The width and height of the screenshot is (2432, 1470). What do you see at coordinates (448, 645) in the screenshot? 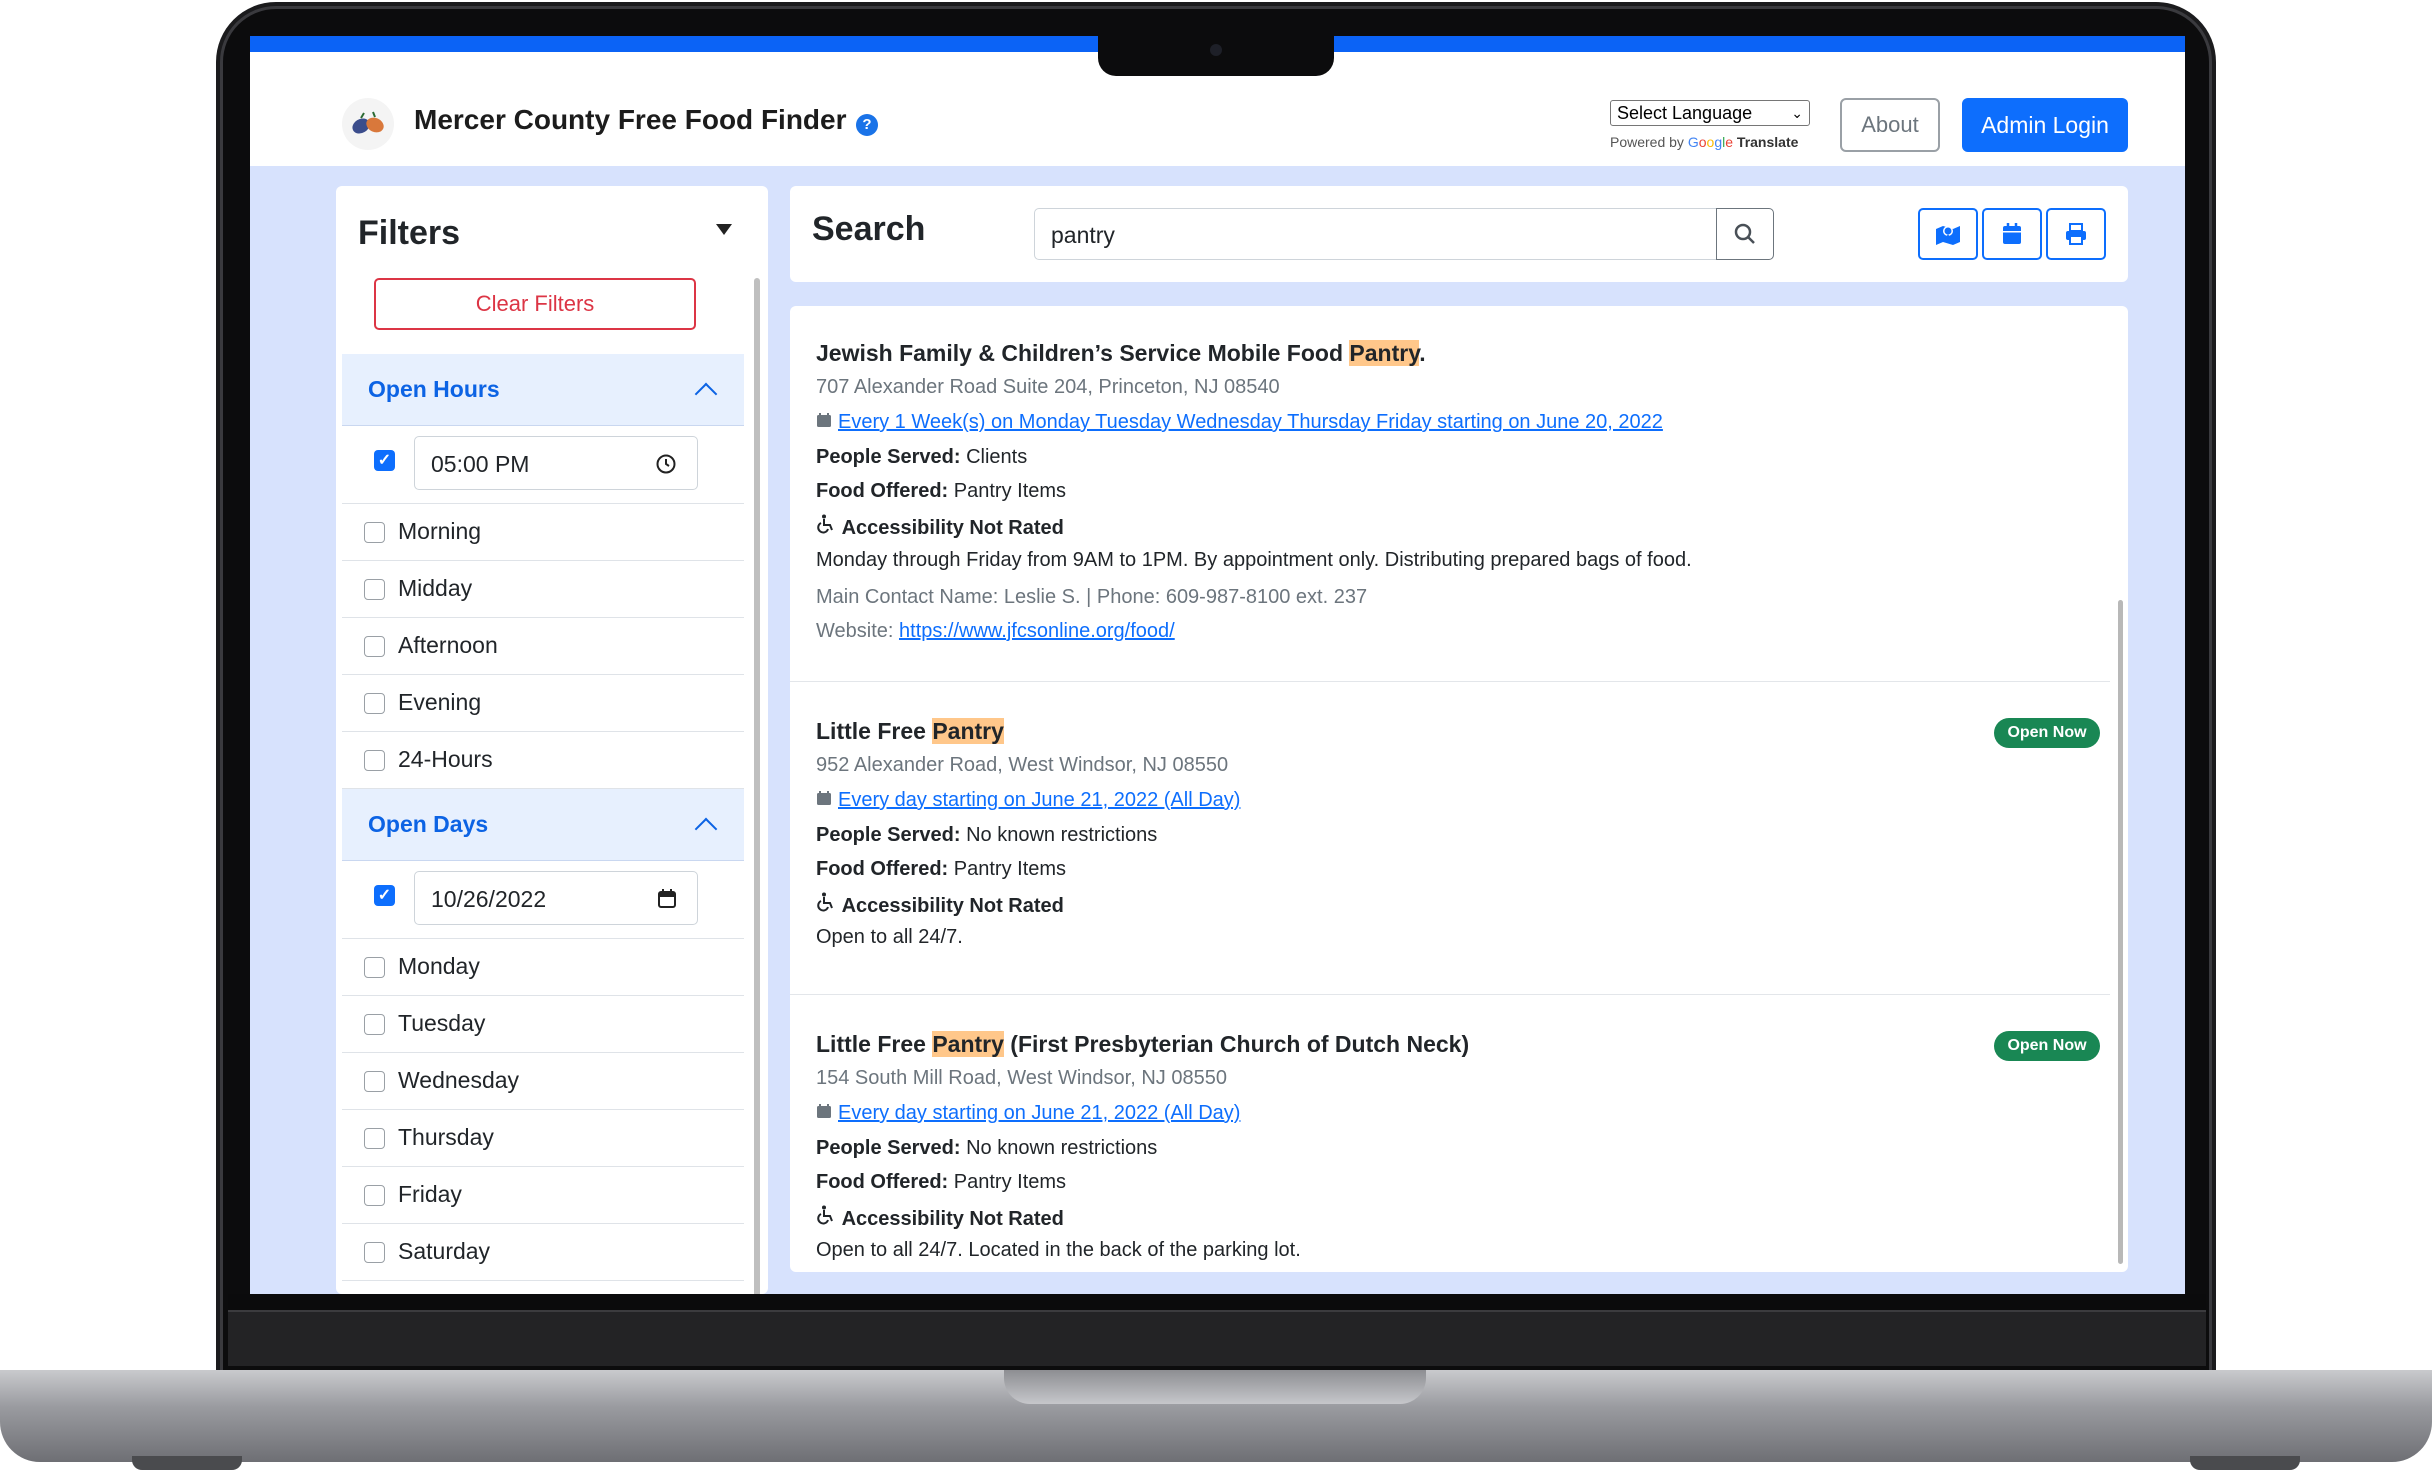
I see `filter-option-label: Afternoon` at bounding box center [448, 645].